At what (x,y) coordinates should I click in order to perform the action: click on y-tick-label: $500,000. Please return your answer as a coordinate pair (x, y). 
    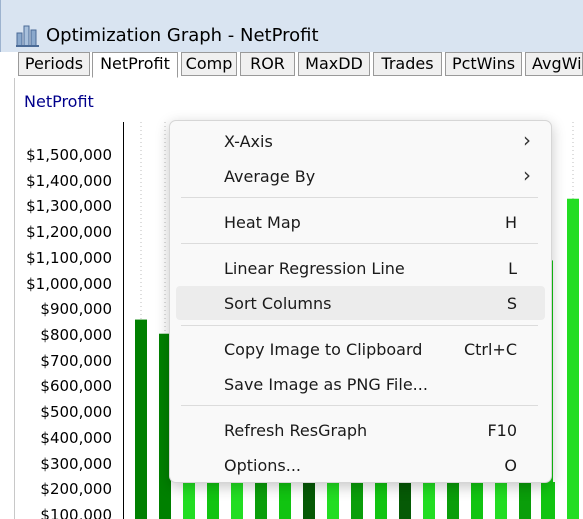
    Looking at the image, I should click on (76, 412).